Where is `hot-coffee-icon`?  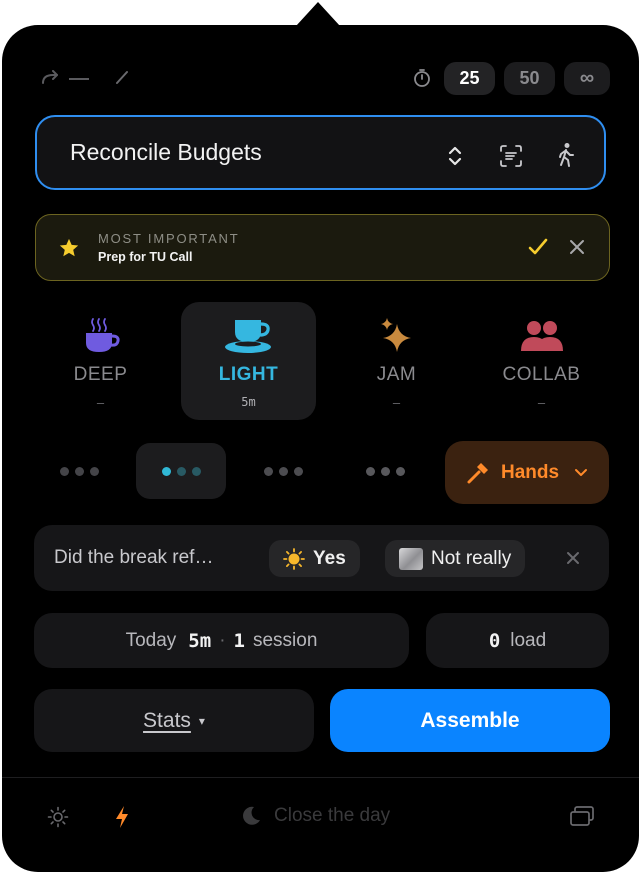
hot-coffee-icon is located at coordinates (100, 336).